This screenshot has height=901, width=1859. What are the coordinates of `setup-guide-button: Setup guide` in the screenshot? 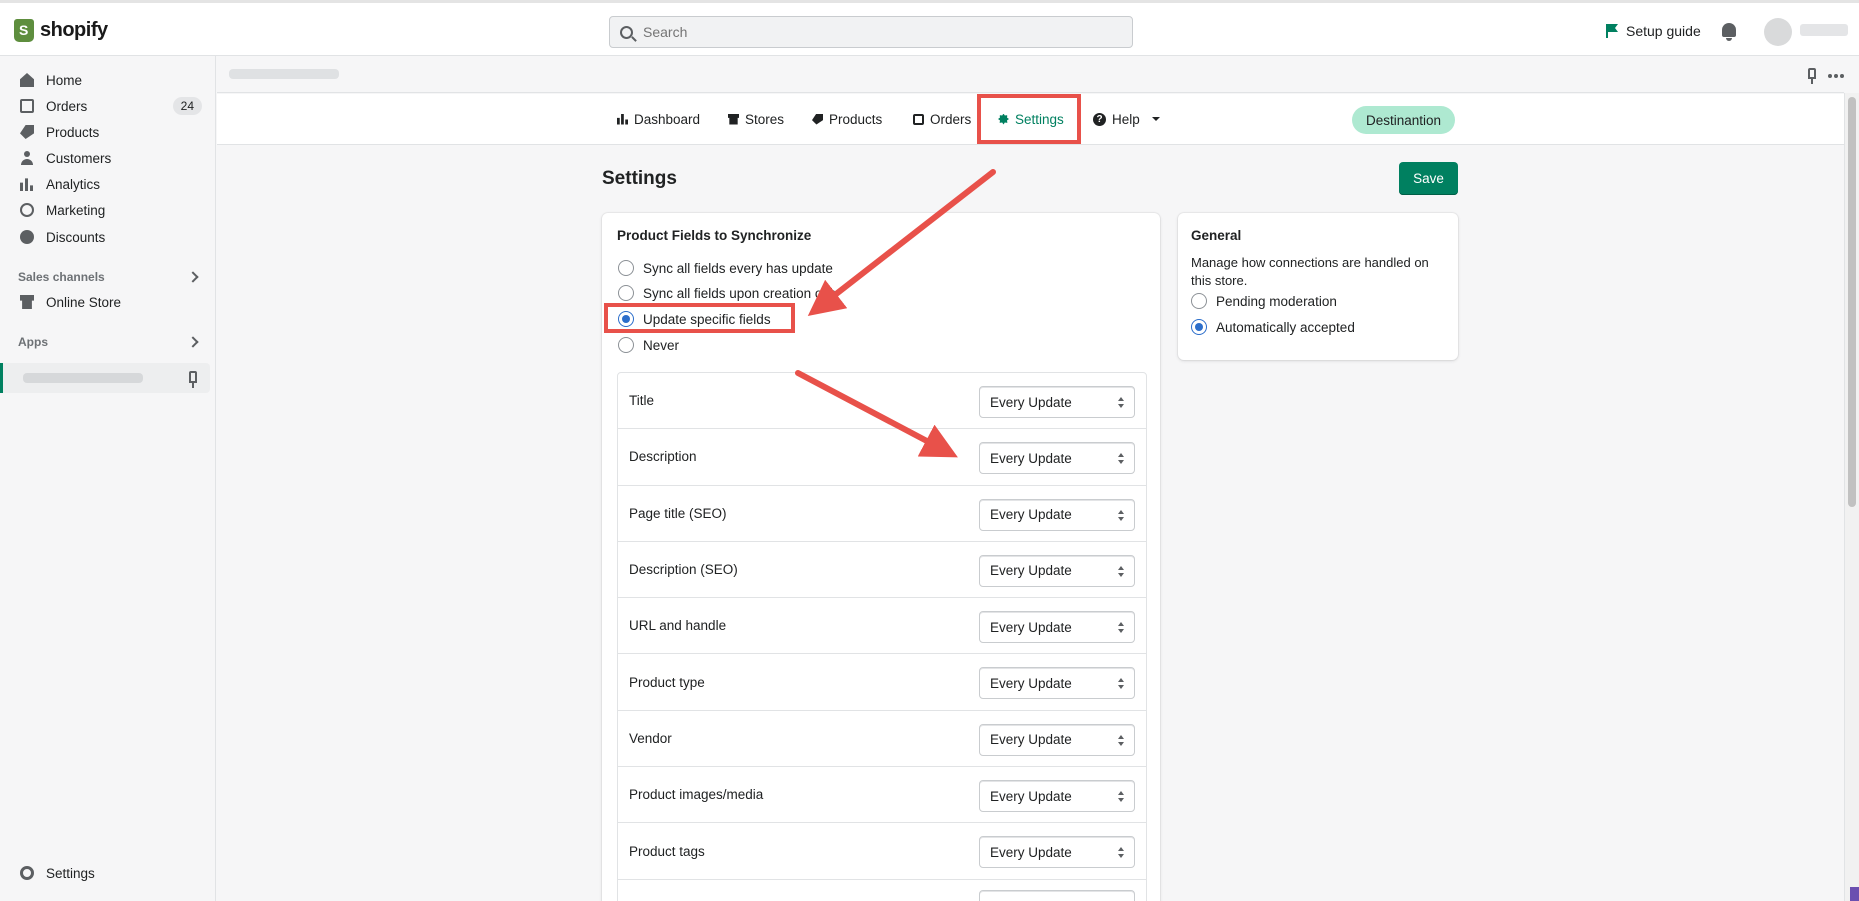 It's located at (1653, 31).